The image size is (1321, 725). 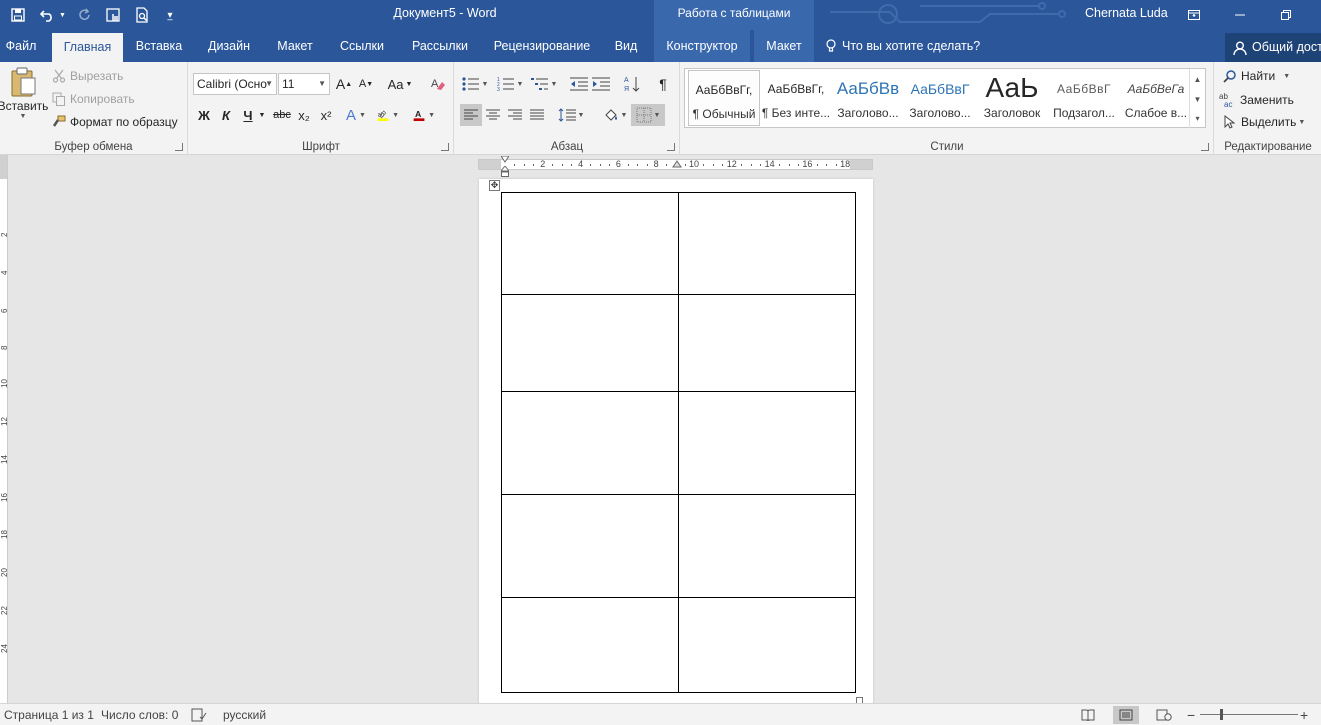 What do you see at coordinates (1221, 714) in the screenshot?
I see `zoom-slider-thumb` at bounding box center [1221, 714].